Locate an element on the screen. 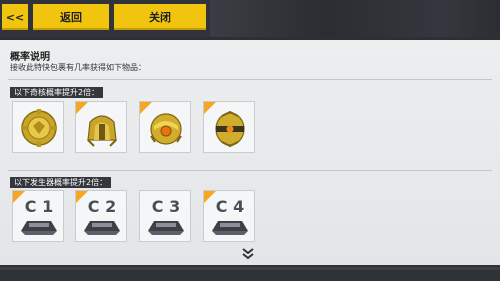 Image resolution: width=500 pixels, height=281 pixels. back-button: 返回 is located at coordinates (71, 17).